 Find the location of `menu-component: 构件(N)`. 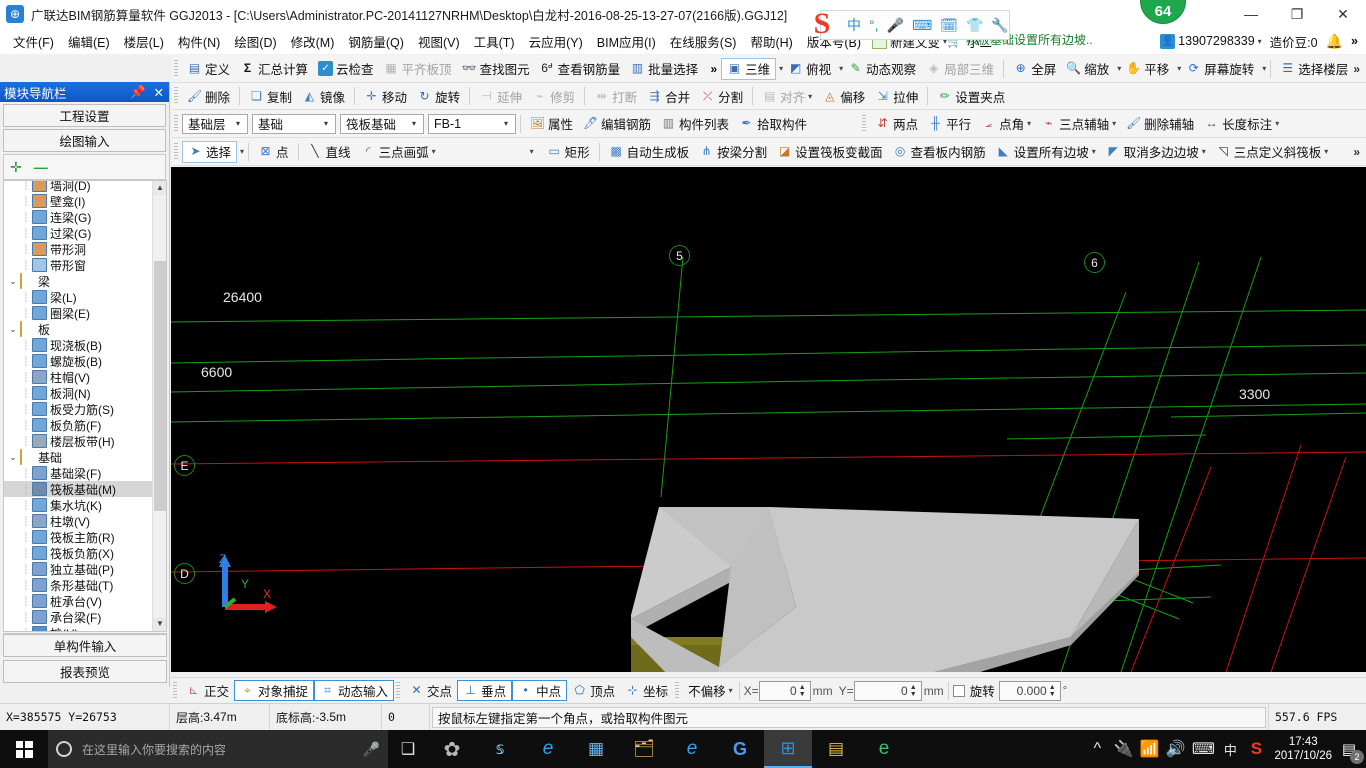

menu-component: 构件(N) is located at coordinates (199, 41).